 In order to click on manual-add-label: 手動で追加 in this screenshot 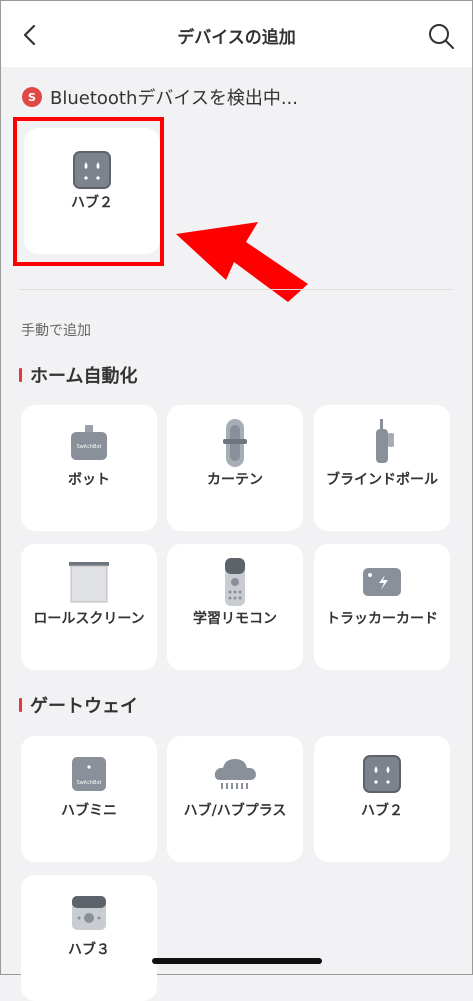, I will do `click(56, 331)`.